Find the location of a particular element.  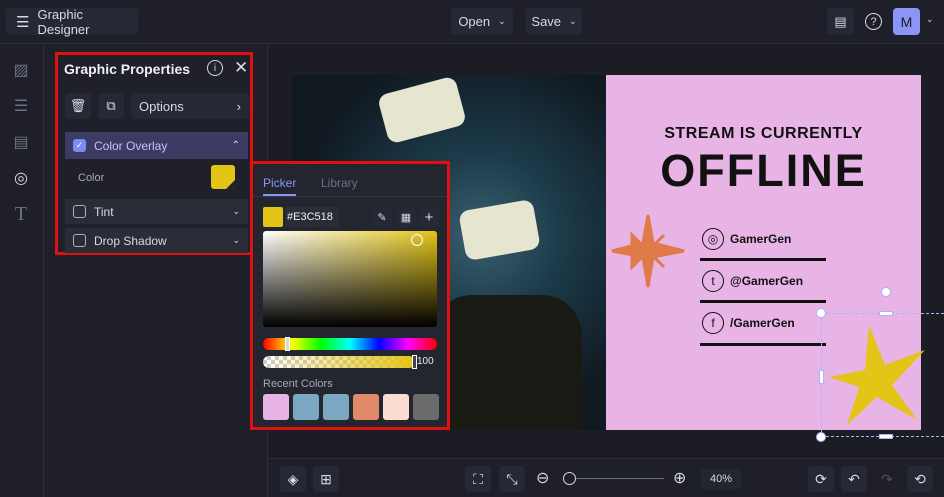

history-button: ⟲ is located at coordinates (920, 479).